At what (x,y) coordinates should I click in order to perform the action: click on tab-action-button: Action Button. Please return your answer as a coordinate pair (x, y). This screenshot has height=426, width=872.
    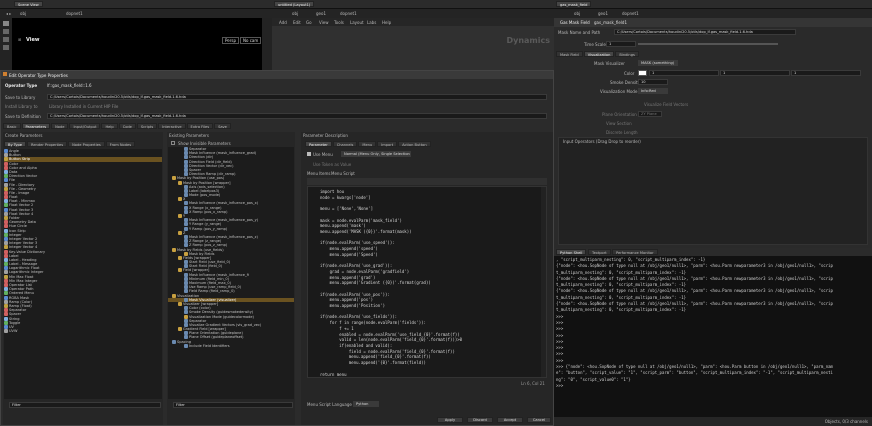
    Looking at the image, I should click on (414, 144).